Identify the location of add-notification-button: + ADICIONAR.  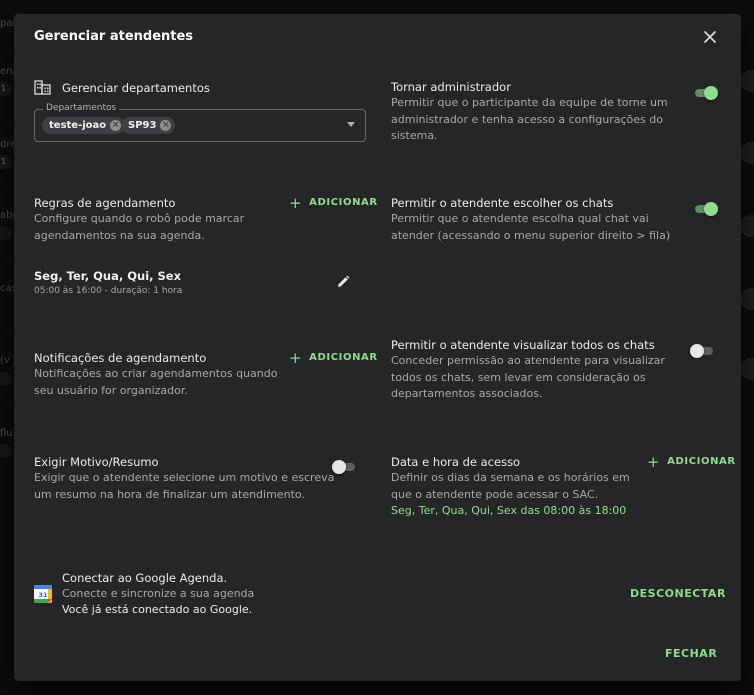
(333, 357).